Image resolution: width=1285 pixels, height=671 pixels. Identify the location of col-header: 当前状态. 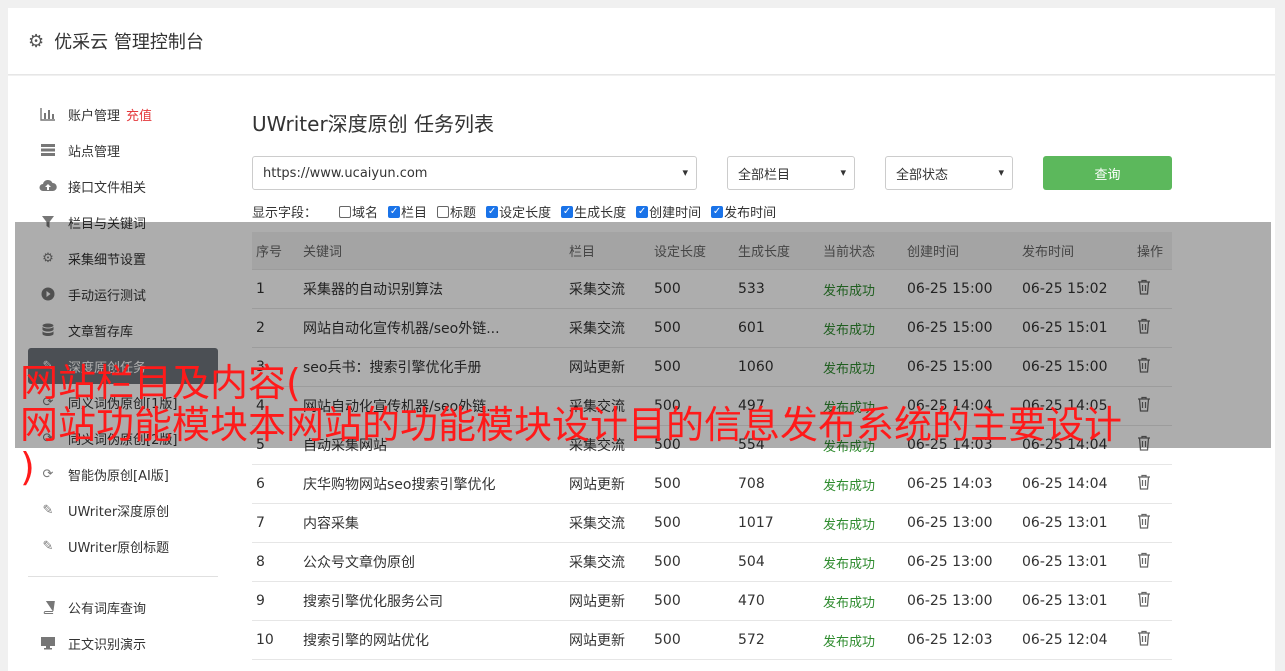
(849, 252).